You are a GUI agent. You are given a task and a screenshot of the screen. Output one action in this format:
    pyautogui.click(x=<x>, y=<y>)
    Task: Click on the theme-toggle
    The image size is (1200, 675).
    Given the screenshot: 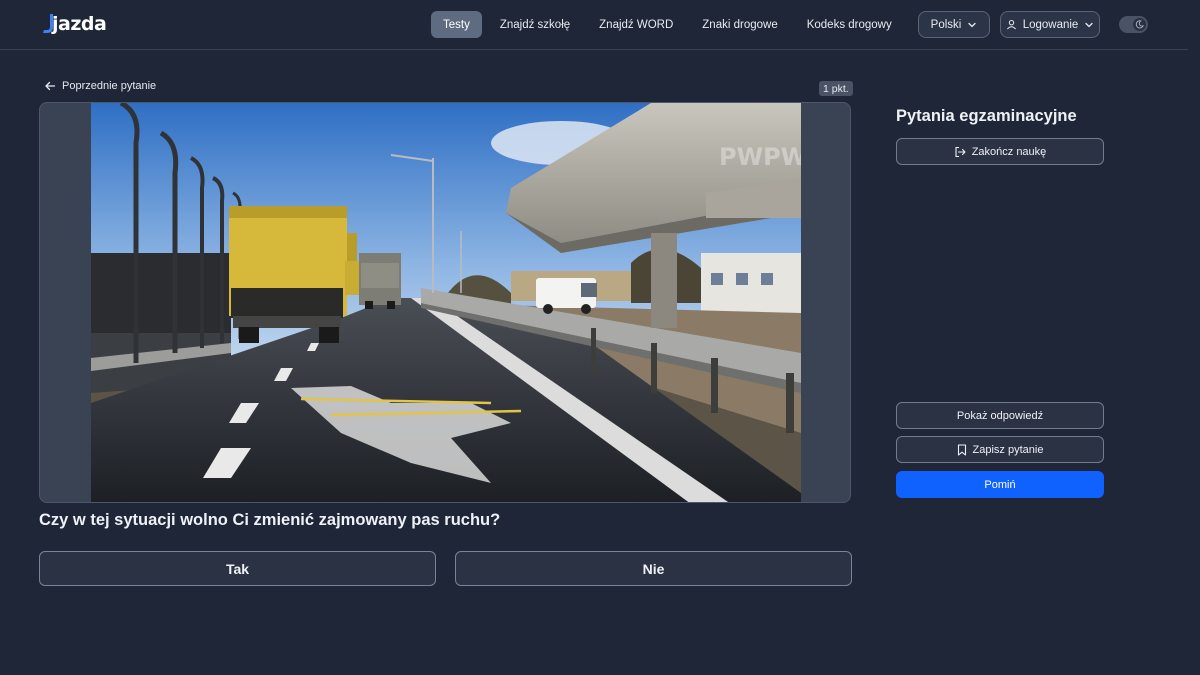 What is the action you would take?
    pyautogui.click(x=1133, y=24)
    